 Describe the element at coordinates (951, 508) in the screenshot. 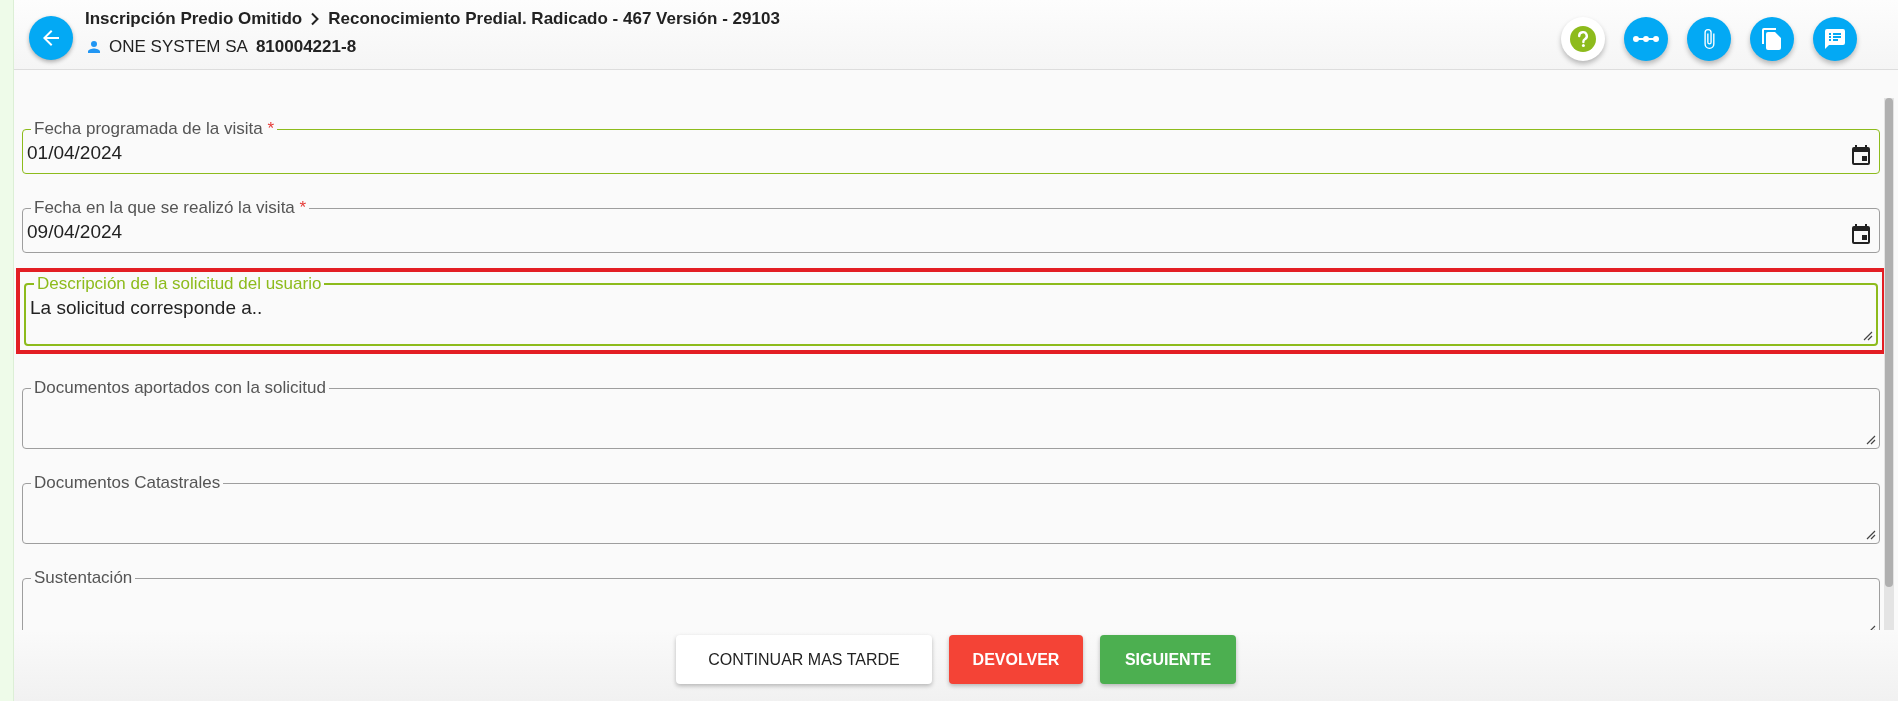

I see `text-area: Documentos Catastrales` at that location.